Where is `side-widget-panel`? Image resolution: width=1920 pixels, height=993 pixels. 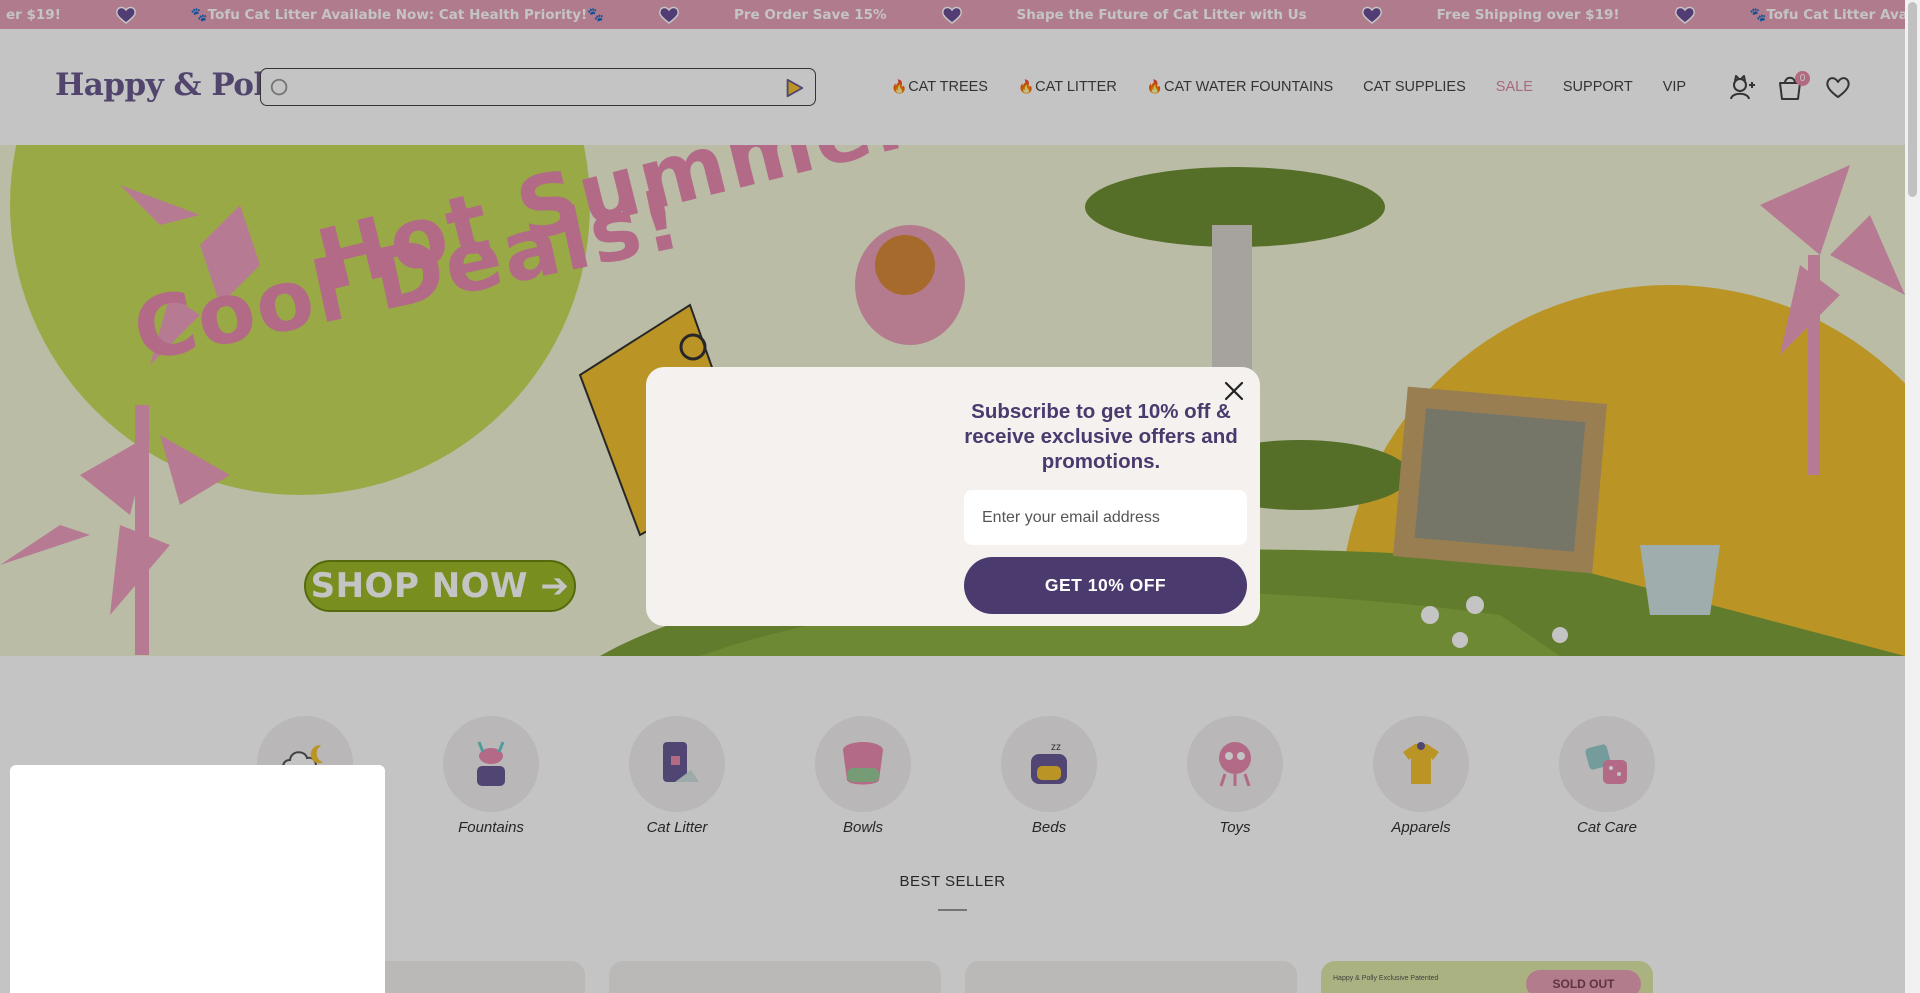 side-widget-panel is located at coordinates (197, 879).